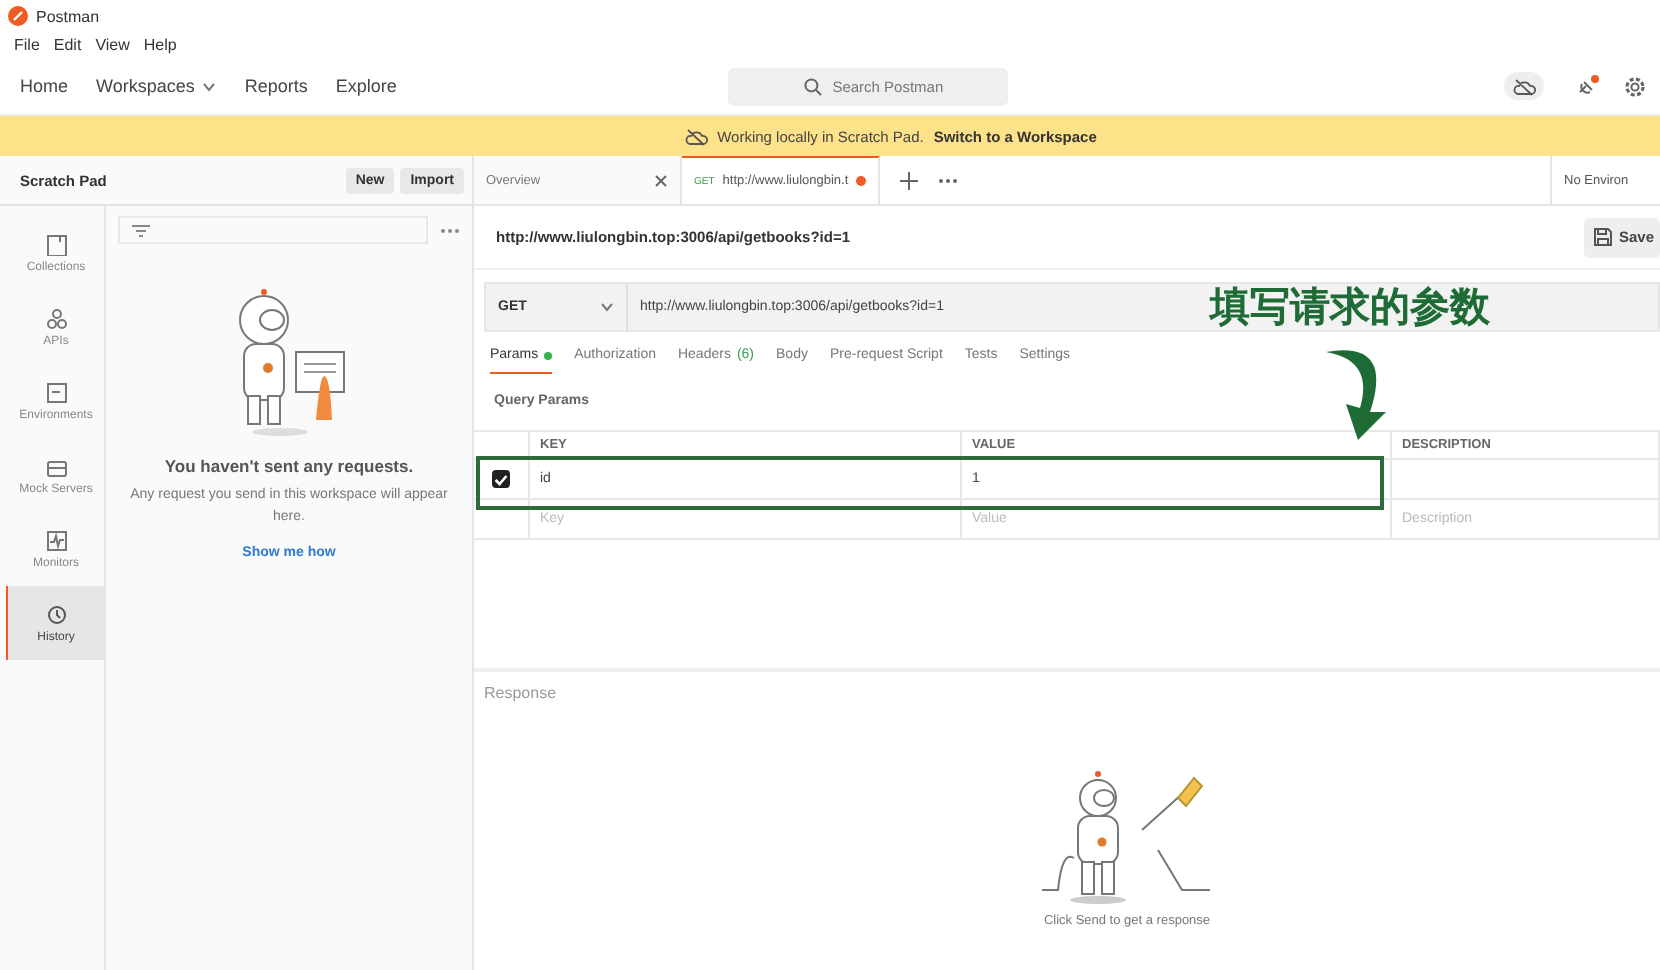 Image resolution: width=1660 pixels, height=970 pixels. What do you see at coordinates (56, 466) in the screenshot?
I see `server-icon` at bounding box center [56, 466].